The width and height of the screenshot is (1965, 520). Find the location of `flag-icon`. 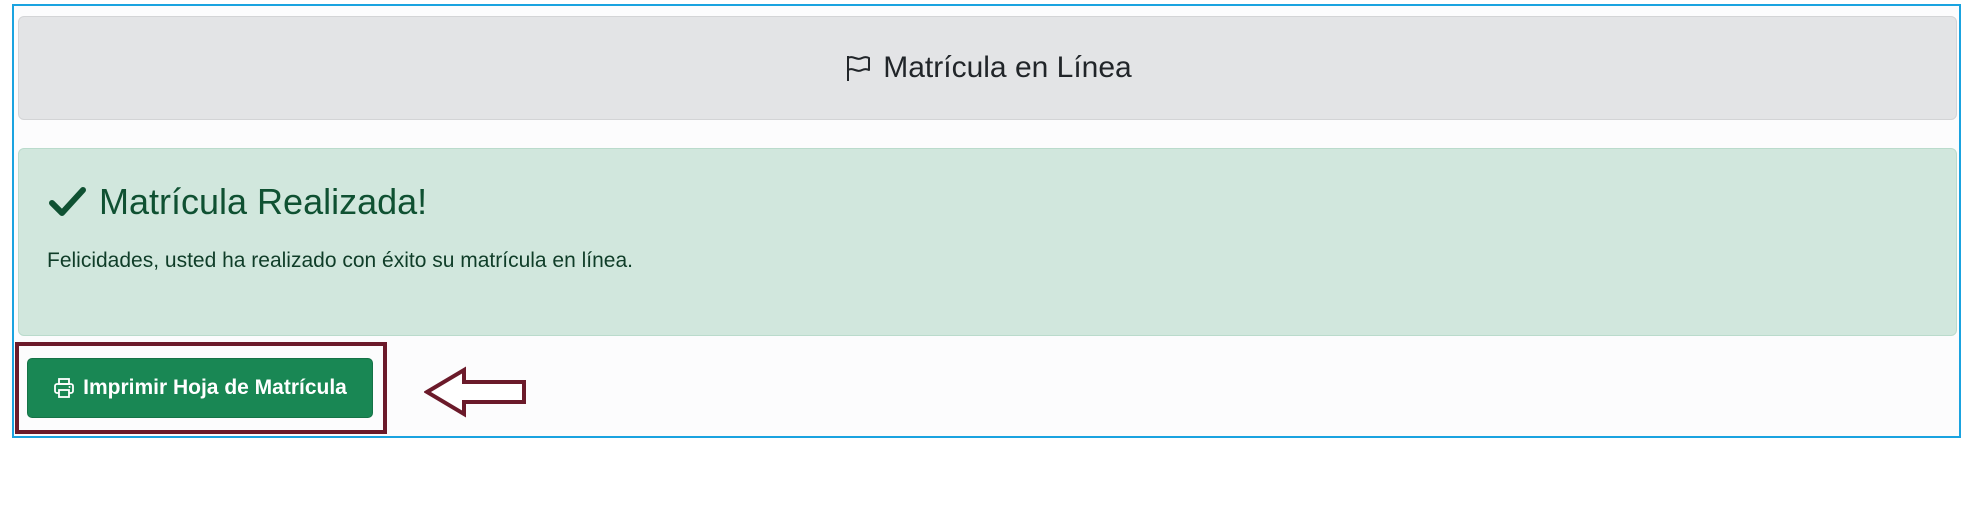

flag-icon is located at coordinates (858, 68).